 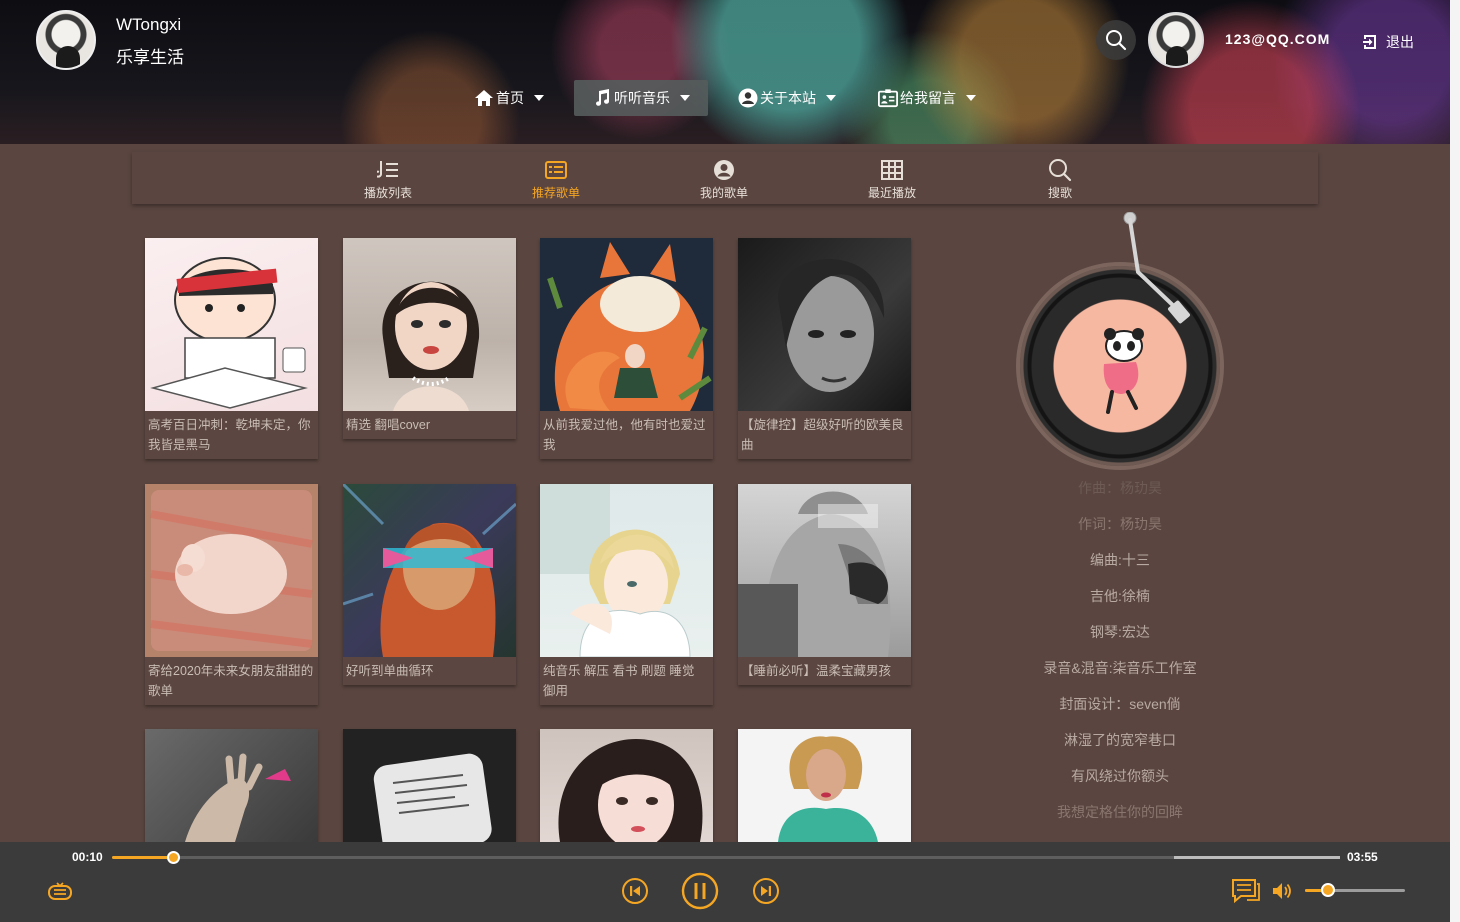 What do you see at coordinates (891, 193) in the screenshot?
I see `tab-label: 最近播放` at bounding box center [891, 193].